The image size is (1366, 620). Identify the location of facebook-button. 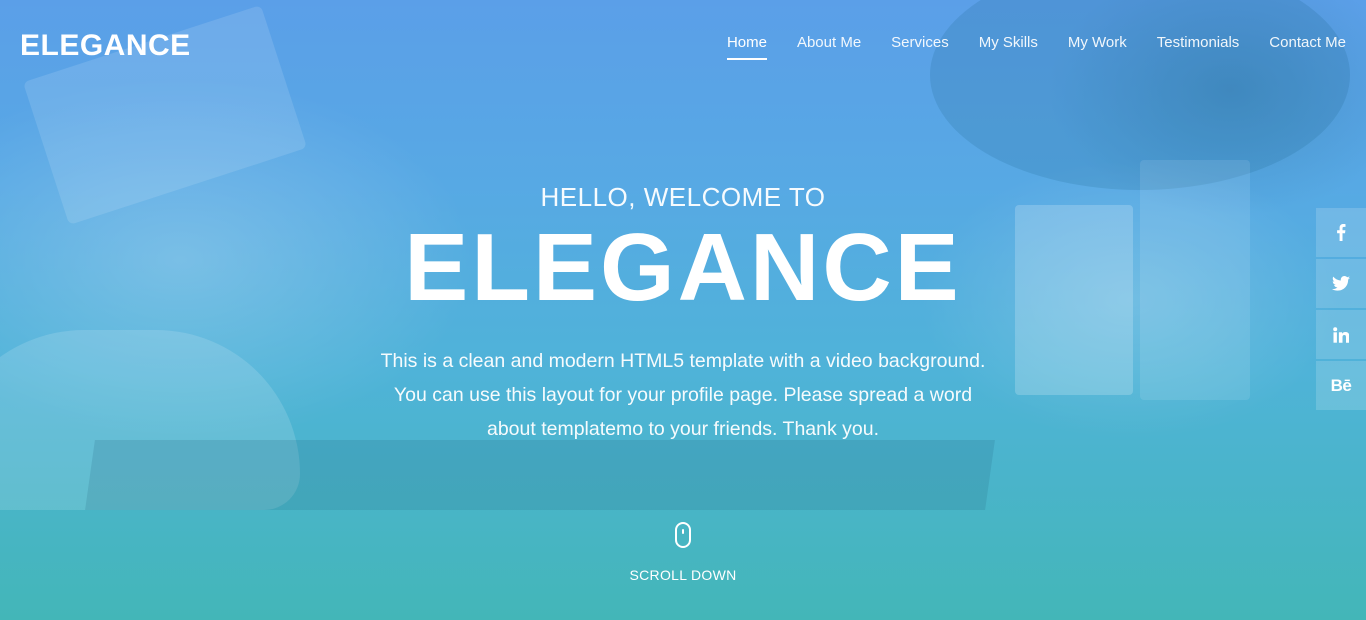
(1341, 232).